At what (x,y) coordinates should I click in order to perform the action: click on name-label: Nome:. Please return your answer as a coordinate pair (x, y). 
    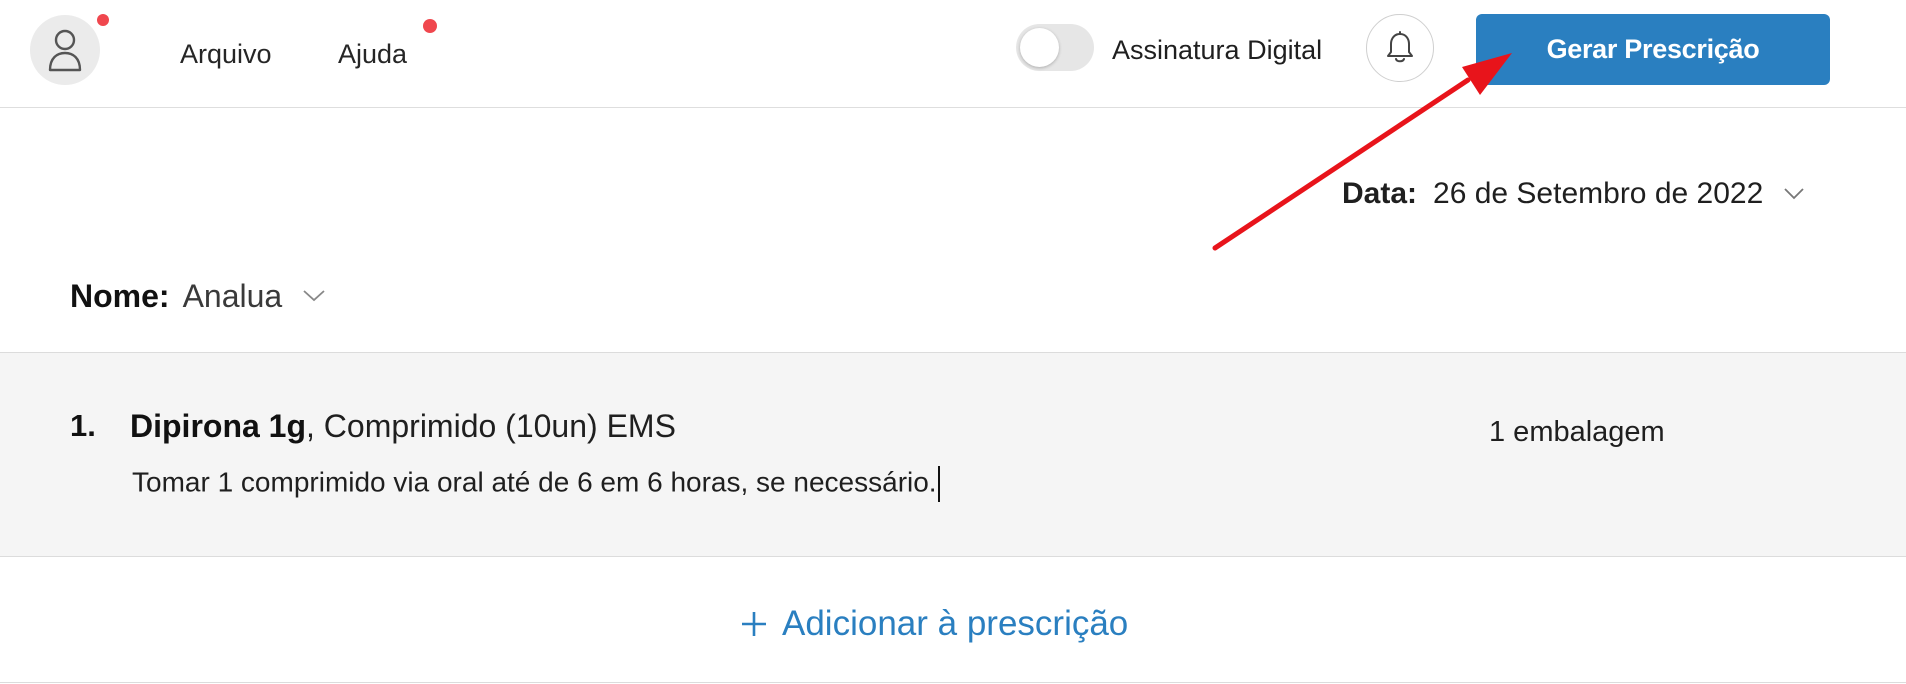
    Looking at the image, I should click on (120, 295).